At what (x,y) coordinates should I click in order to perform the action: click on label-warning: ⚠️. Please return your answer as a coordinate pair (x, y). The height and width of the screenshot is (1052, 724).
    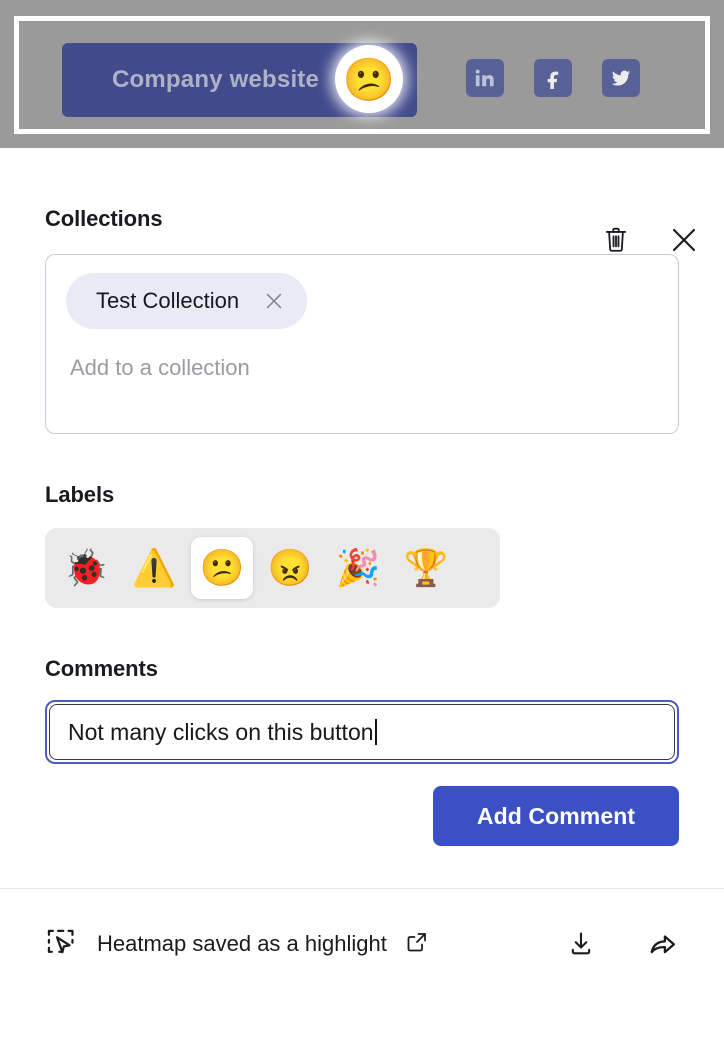
    Looking at the image, I should click on (154, 568).